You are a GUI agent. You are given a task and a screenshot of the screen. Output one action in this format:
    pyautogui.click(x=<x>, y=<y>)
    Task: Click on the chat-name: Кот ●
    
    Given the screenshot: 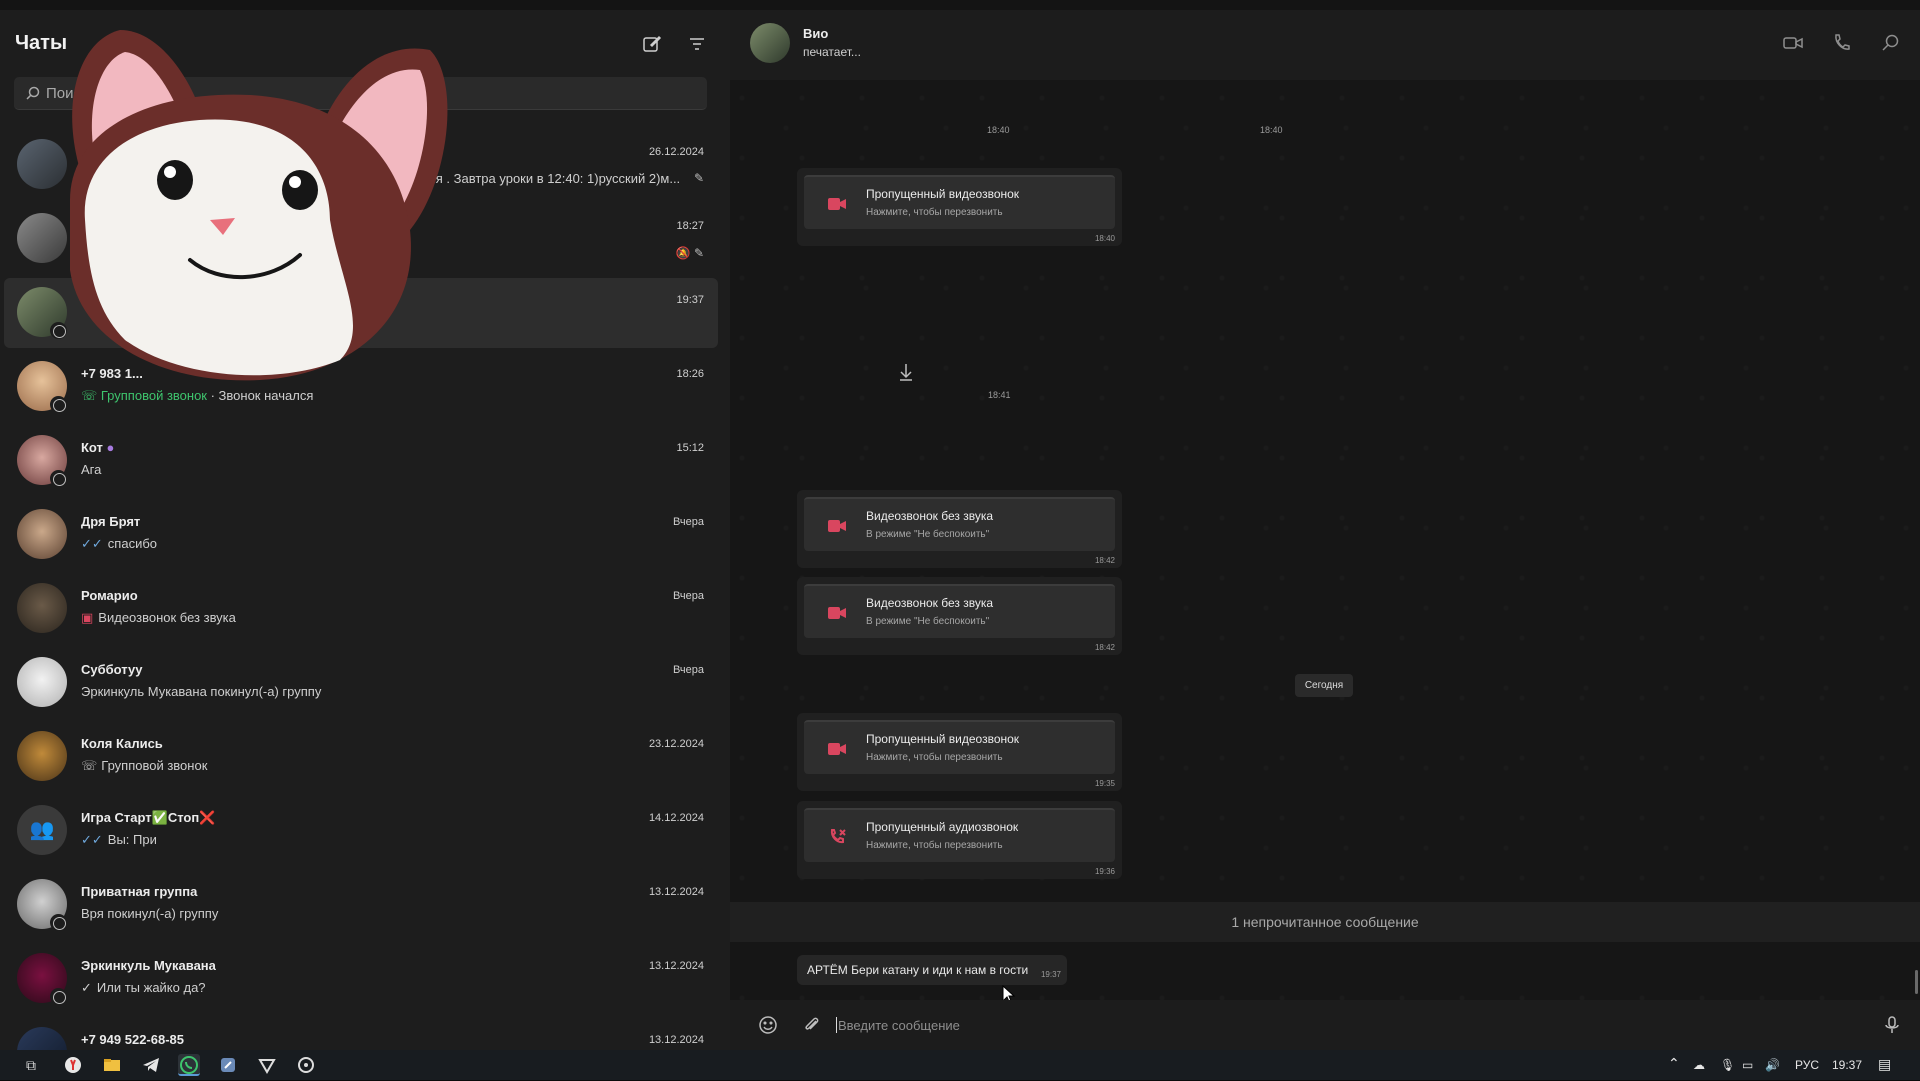 What is the action you would take?
    pyautogui.click(x=97, y=447)
    